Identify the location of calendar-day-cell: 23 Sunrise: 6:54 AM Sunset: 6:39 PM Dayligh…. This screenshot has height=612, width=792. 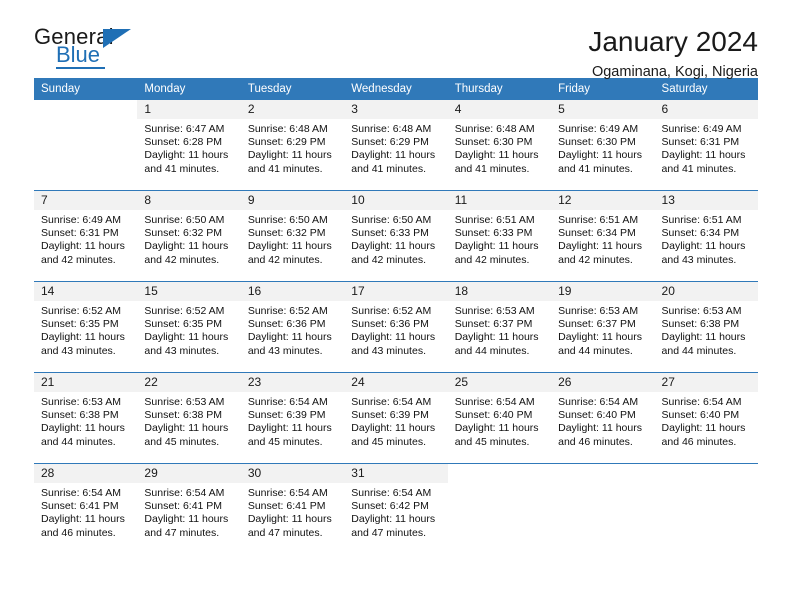
(292, 418).